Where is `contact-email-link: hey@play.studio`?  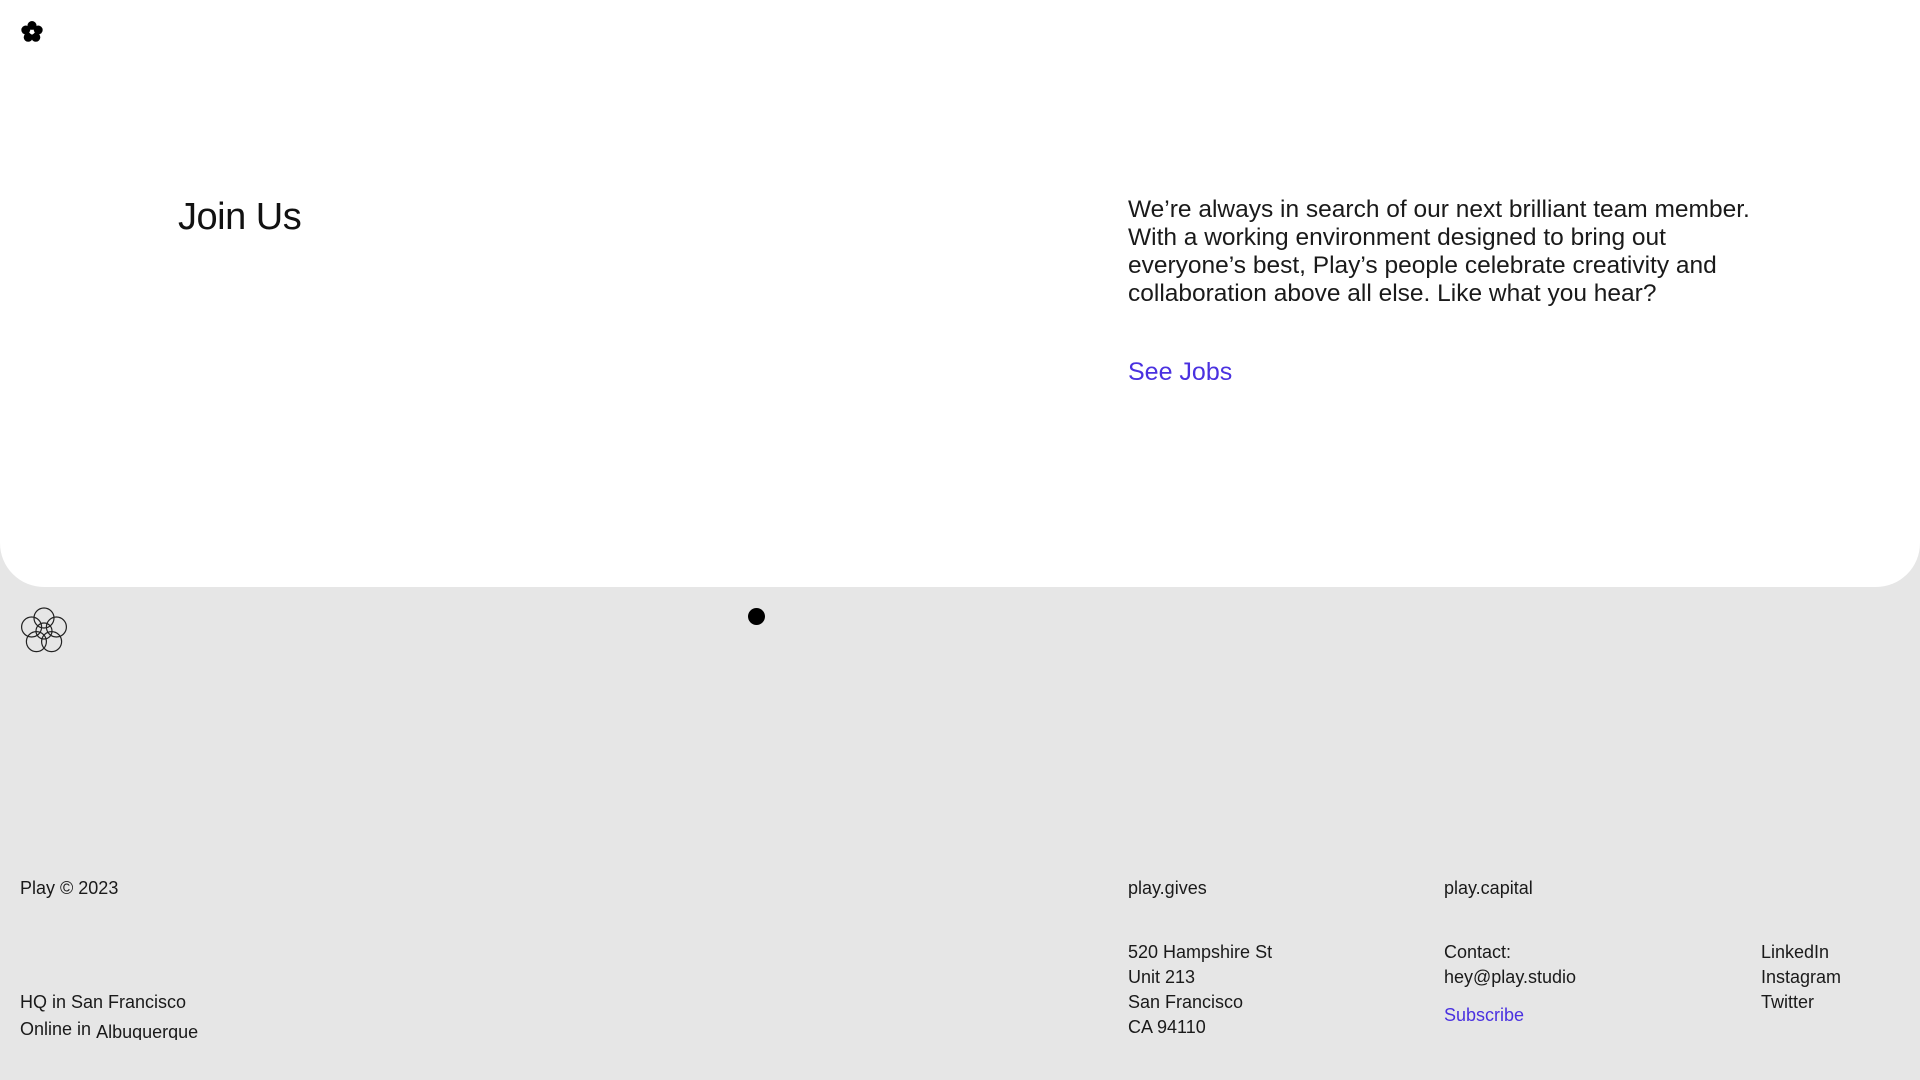 contact-email-link: hey@play.studio is located at coordinates (1510, 977).